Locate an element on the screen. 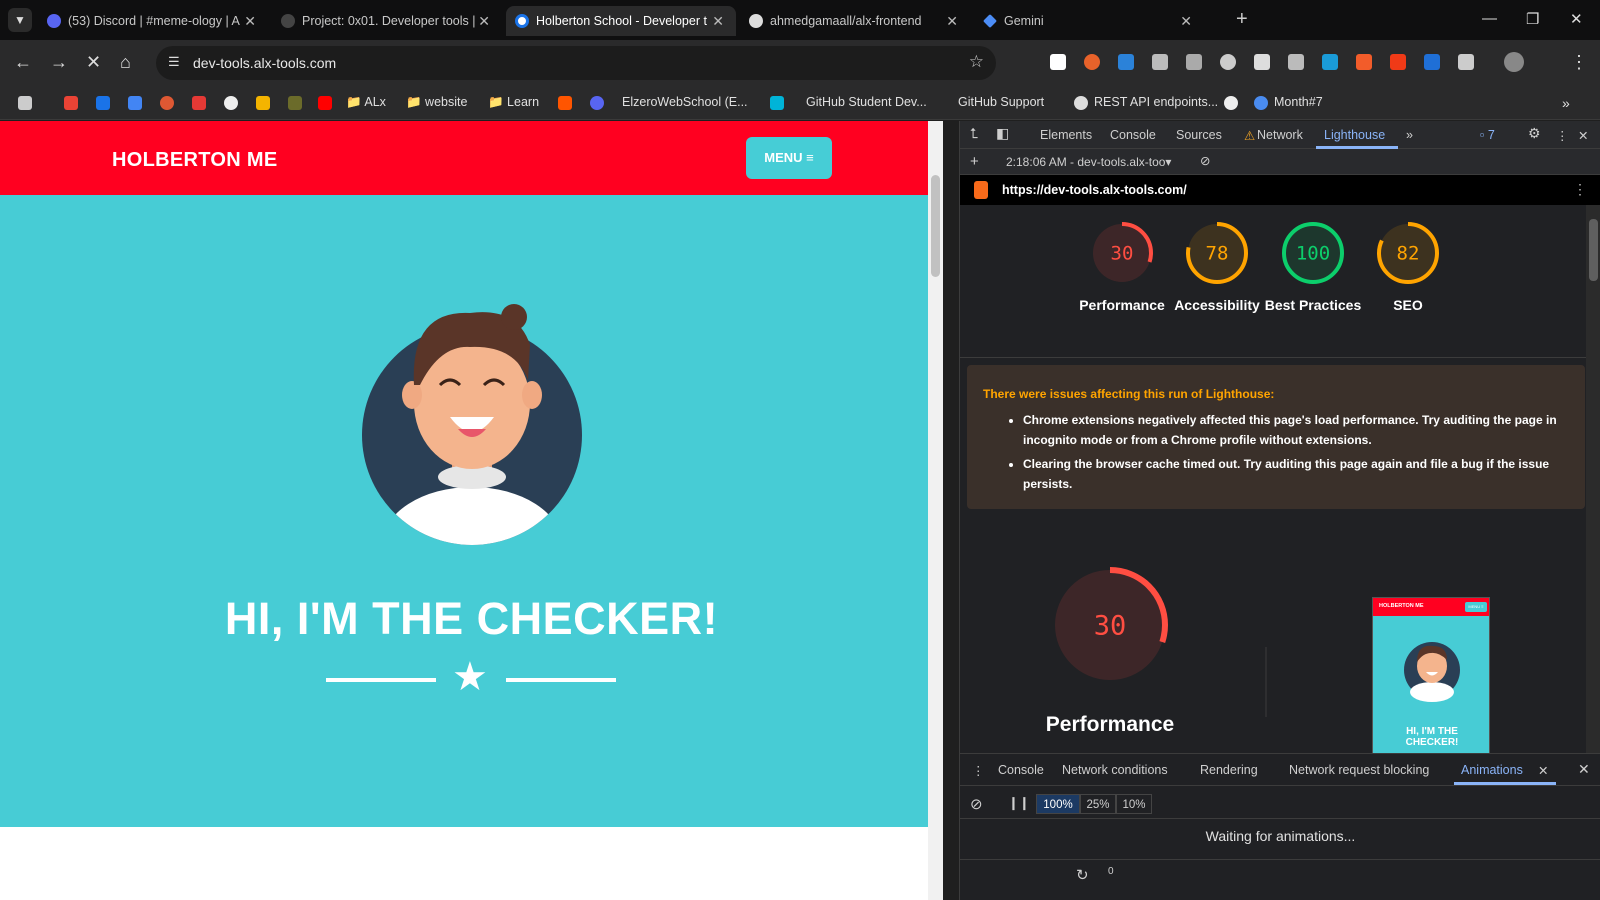  device-toolbar-icon: ◧ is located at coordinates (1002, 133).